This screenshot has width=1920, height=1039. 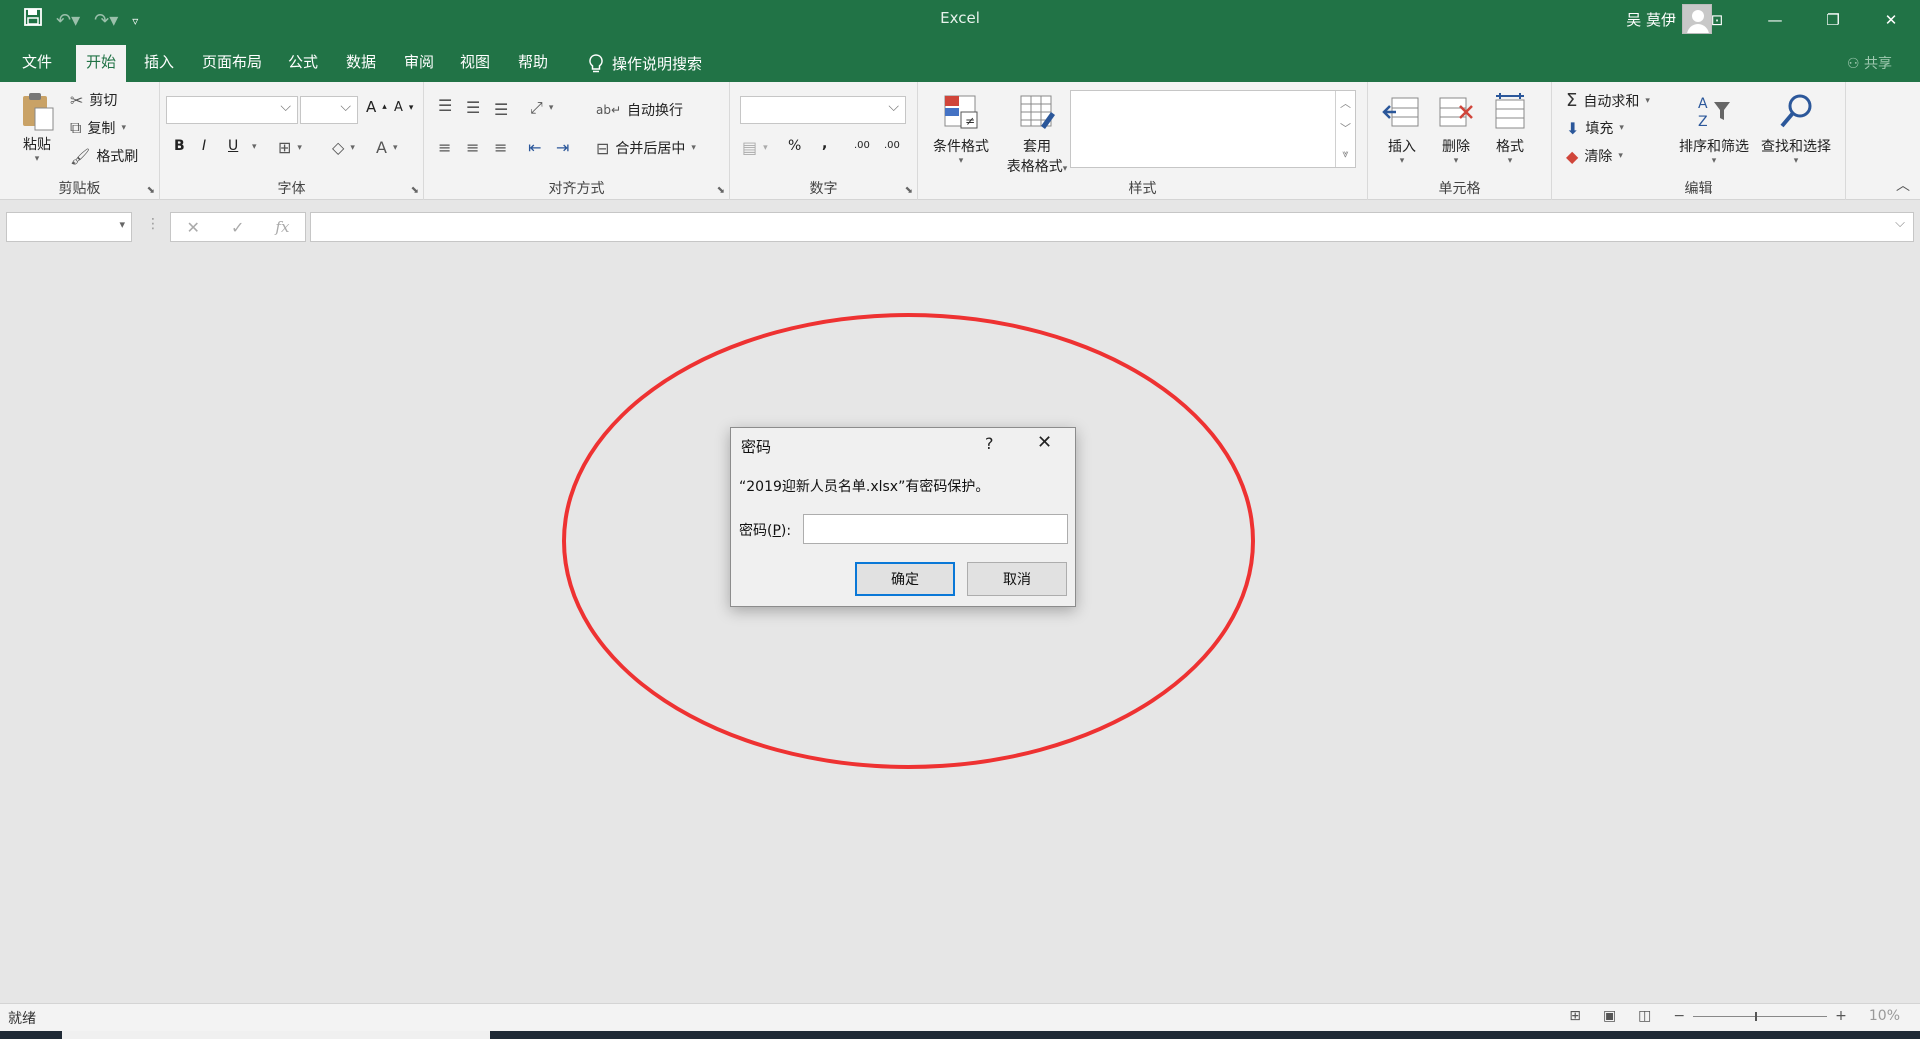 What do you see at coordinates (756, 447) in the screenshot?
I see `dialog-title: 密码` at bounding box center [756, 447].